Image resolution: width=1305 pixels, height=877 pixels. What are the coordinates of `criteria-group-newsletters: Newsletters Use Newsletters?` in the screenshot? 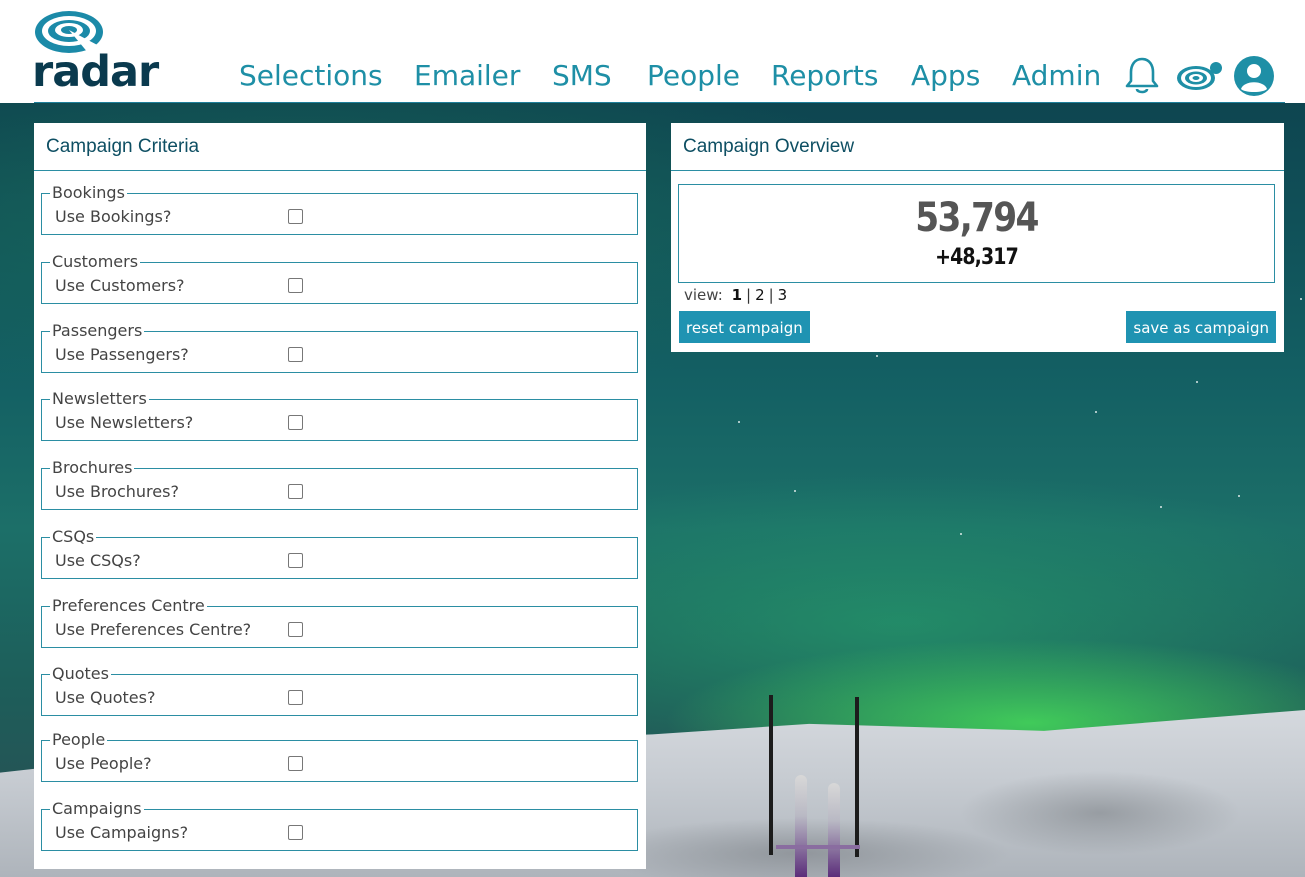 It's located at (339, 415).